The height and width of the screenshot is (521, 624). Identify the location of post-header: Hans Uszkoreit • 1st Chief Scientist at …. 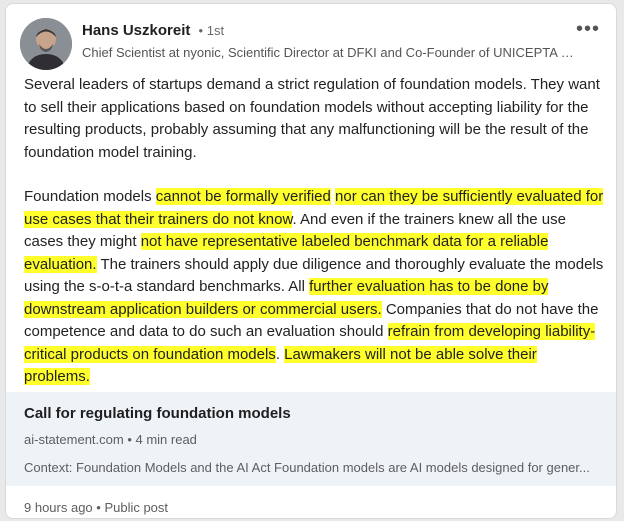
(311, 44).